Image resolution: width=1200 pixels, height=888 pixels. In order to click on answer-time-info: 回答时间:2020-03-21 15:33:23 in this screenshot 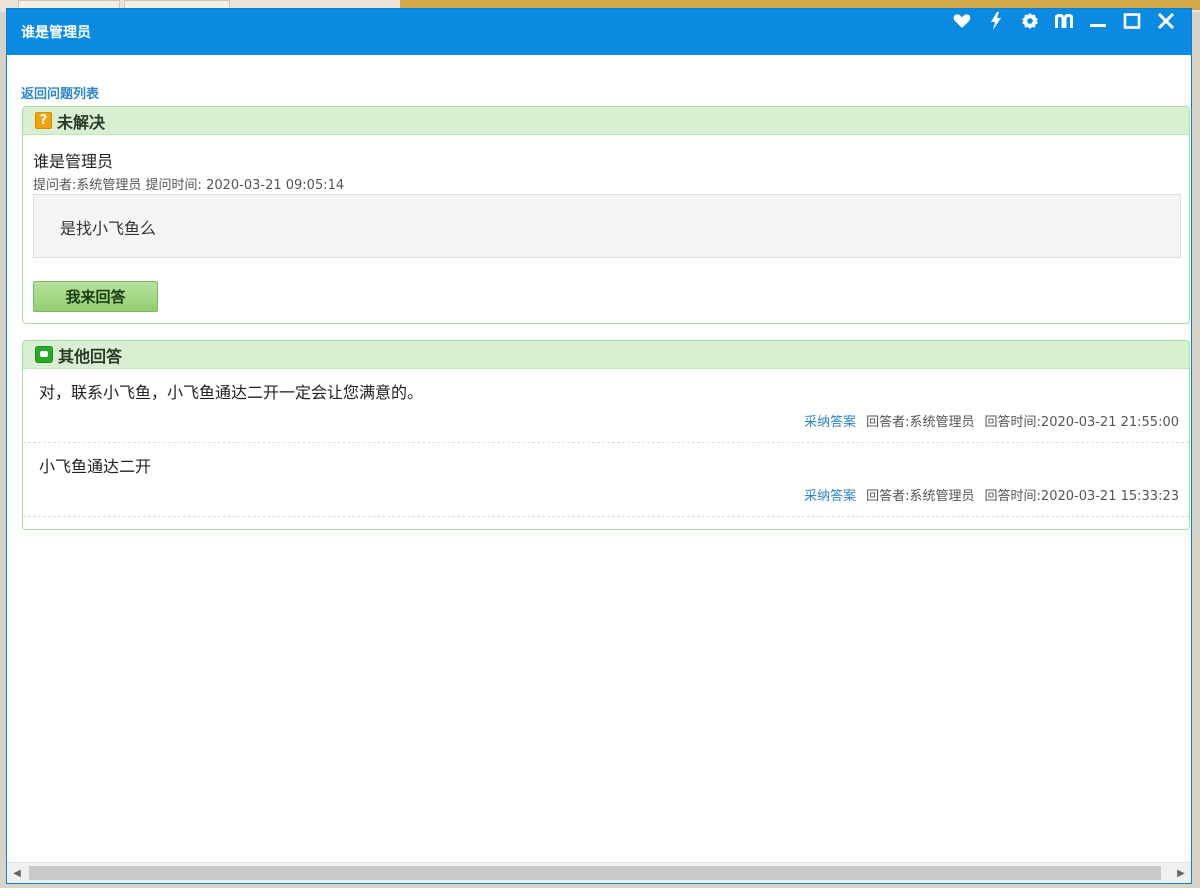, I will do `click(1082, 494)`.